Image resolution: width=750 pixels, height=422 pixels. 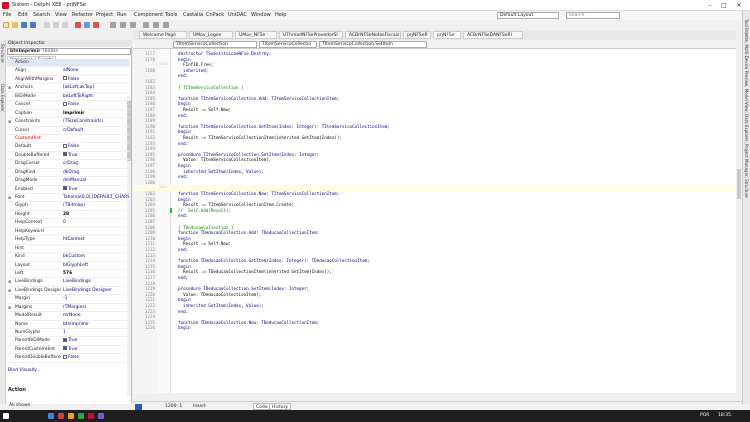 I want to click on language-indicator: POR, so click(x=704, y=415).